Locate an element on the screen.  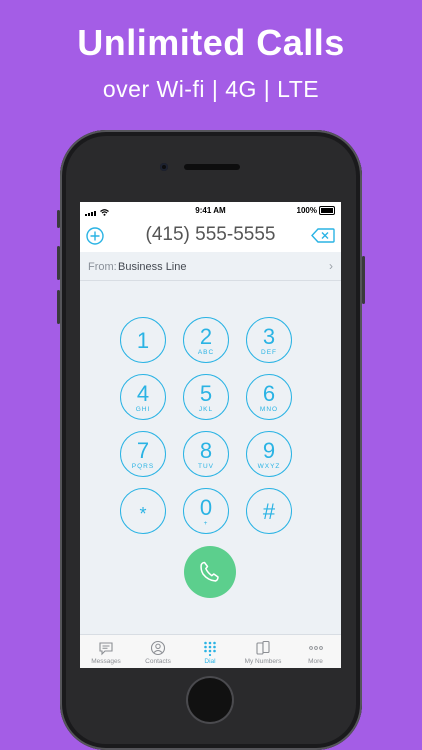
dial-bar: (415) 555-5555 is located at coordinates (210, 235).